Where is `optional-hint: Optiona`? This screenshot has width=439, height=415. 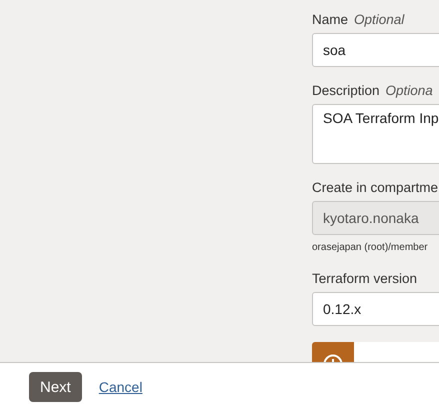 optional-hint: Optiona is located at coordinates (409, 91).